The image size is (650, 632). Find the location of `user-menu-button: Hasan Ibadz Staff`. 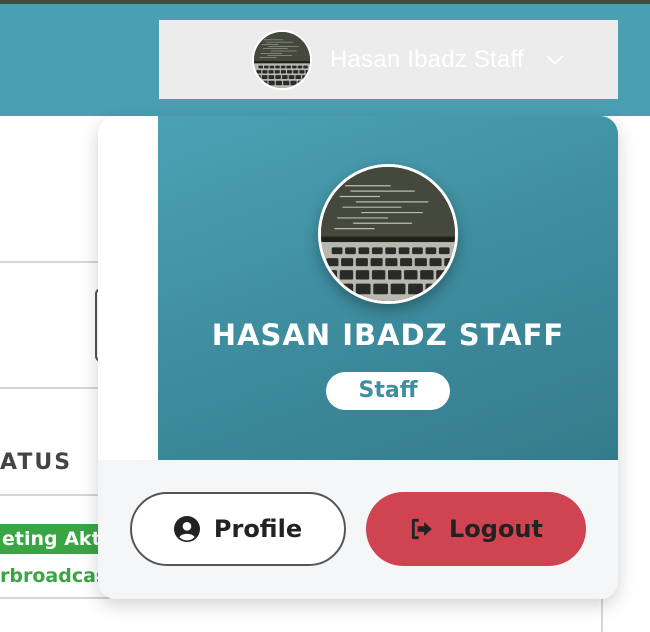

user-menu-button: Hasan Ibadz Staff is located at coordinates (388, 59).